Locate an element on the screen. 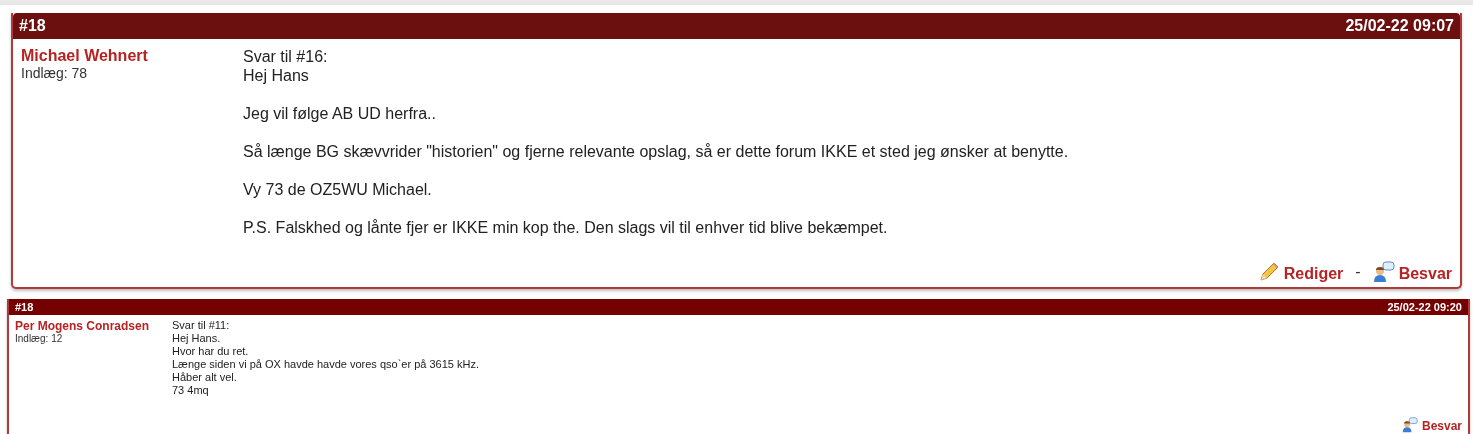 Image resolution: width=1473 pixels, height=434 pixels. message-line: Svar til #16: is located at coordinates (285, 56).